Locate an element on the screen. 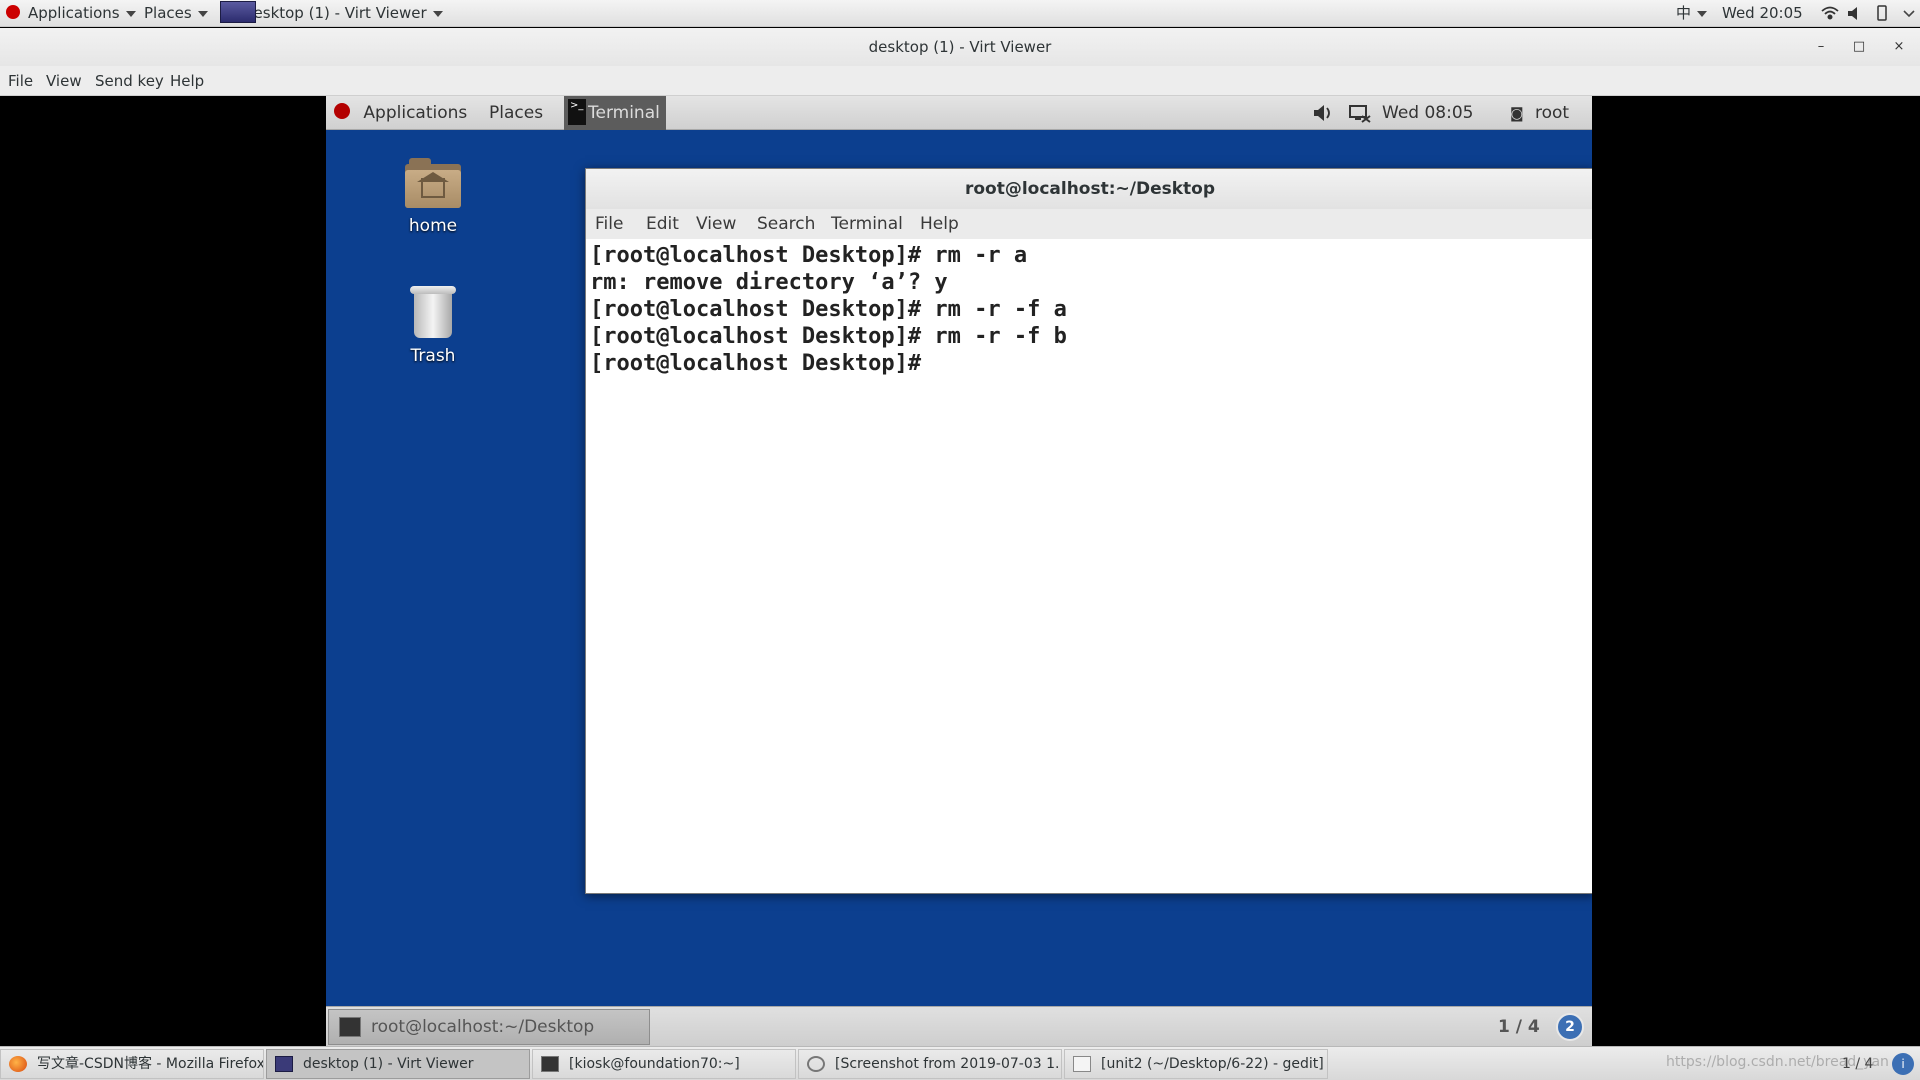  terminal-line: [root@localhost Desktop]# rm -r -f b is located at coordinates (828, 336).